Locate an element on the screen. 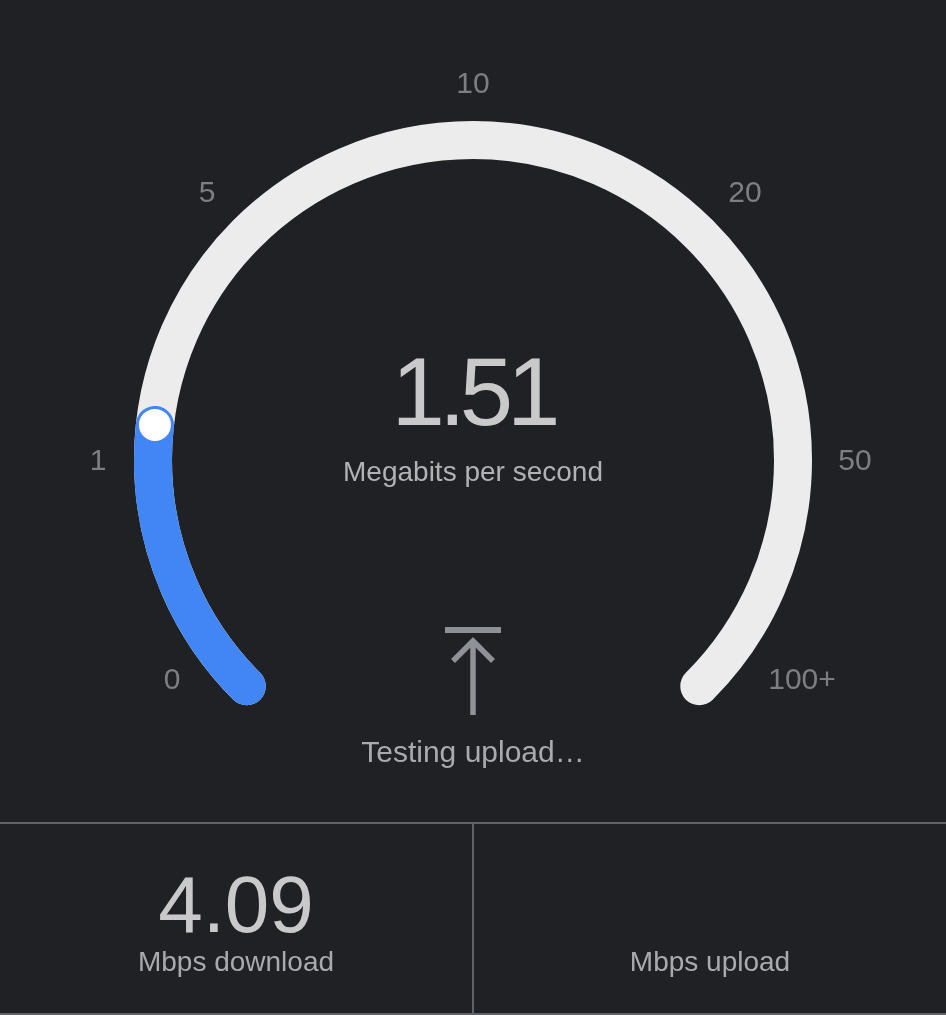  speed-unit: Megabits per second is located at coordinates (473, 472).